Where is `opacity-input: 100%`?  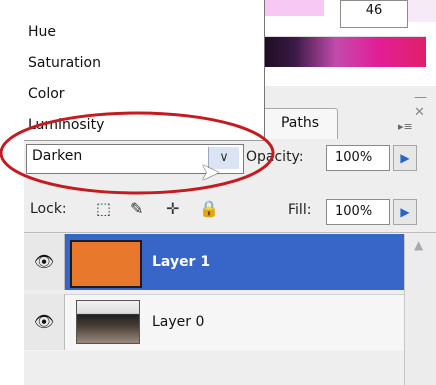
opacity-input: 100% is located at coordinates (358, 158).